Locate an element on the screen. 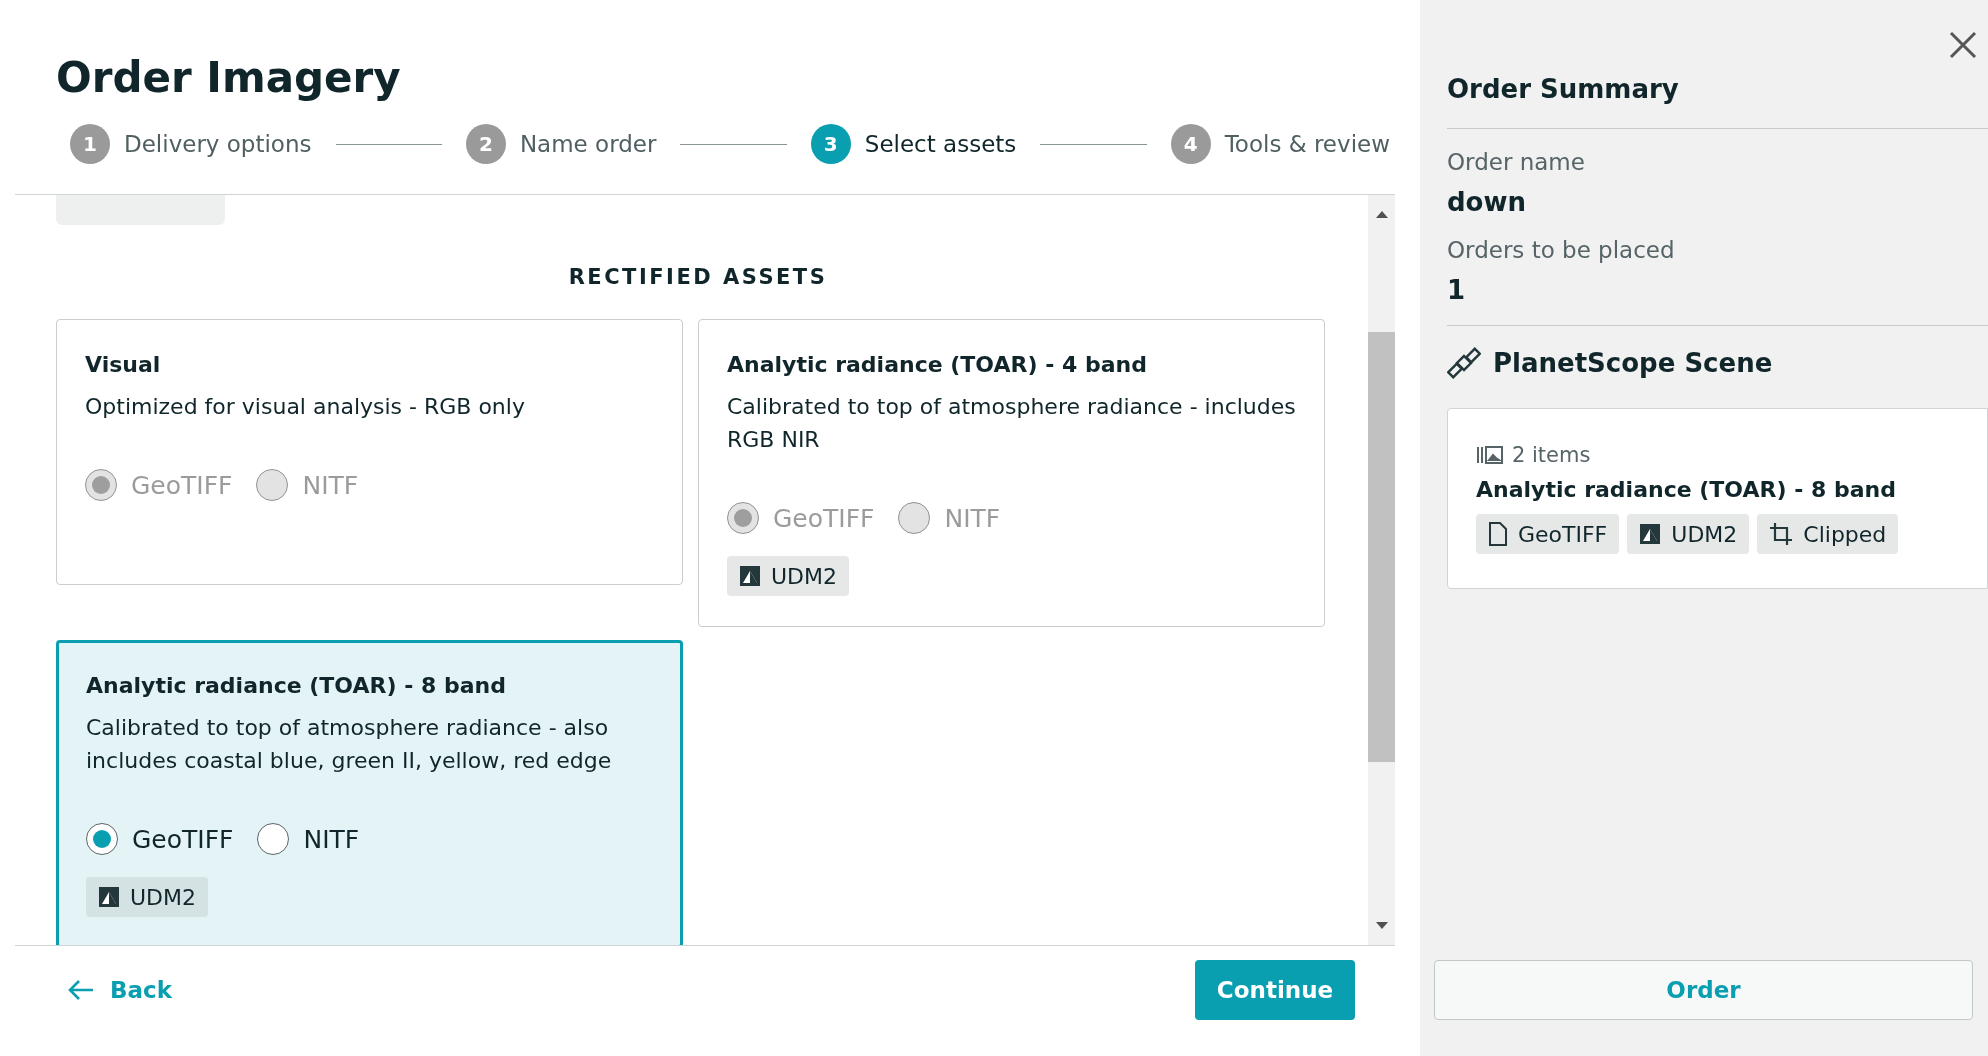  close-button is located at coordinates (1963, 45).